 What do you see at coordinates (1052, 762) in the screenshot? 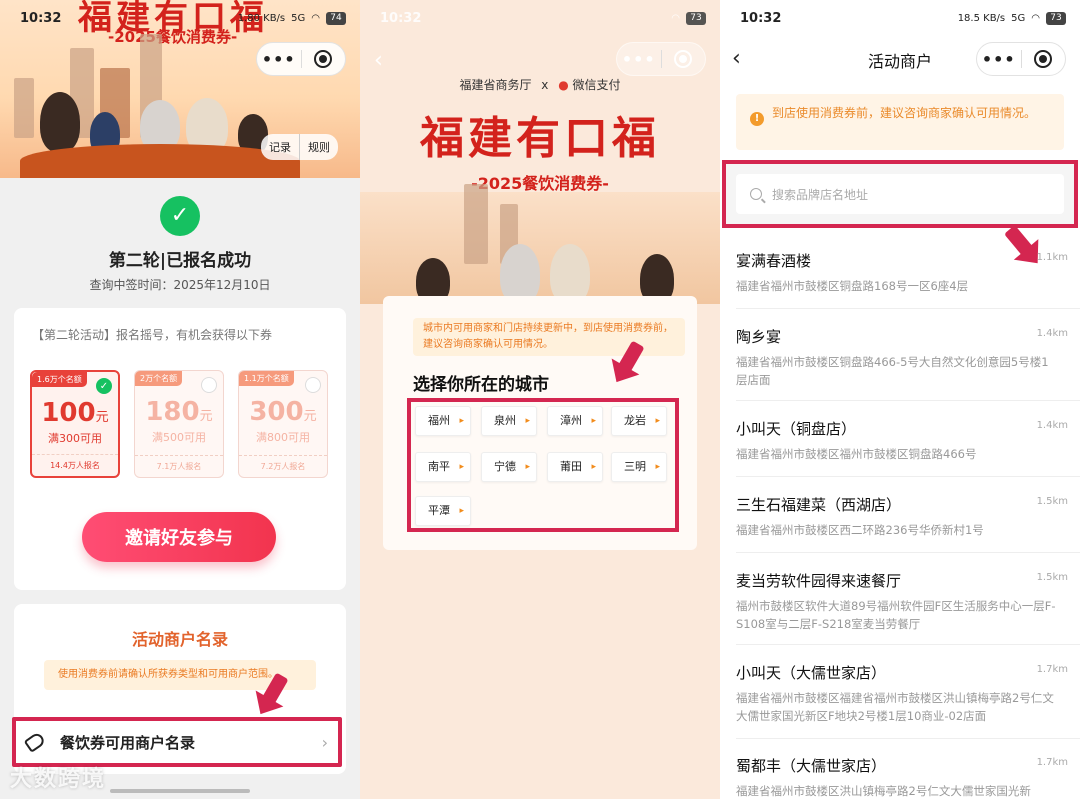
I see `merchant-distance: 1.7km` at bounding box center [1052, 762].